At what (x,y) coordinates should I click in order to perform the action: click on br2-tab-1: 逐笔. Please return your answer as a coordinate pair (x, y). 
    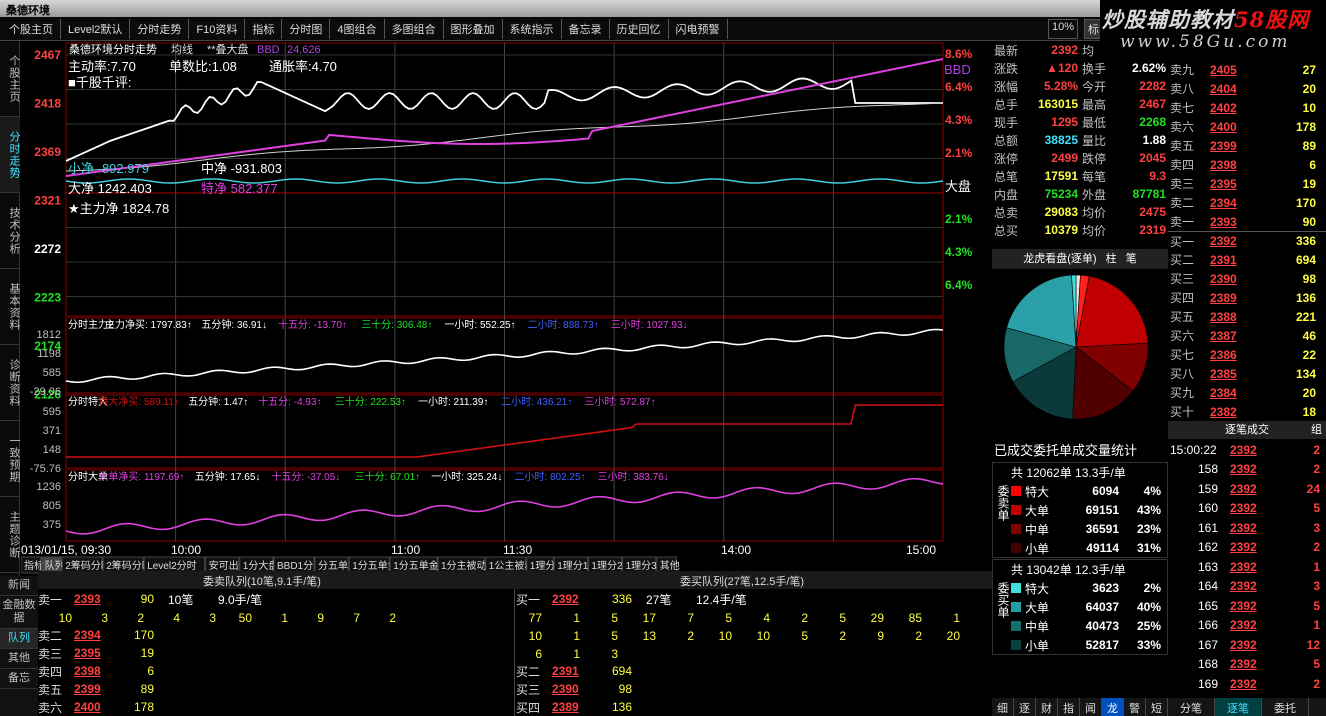
    Looking at the image, I should click on (1238, 707).